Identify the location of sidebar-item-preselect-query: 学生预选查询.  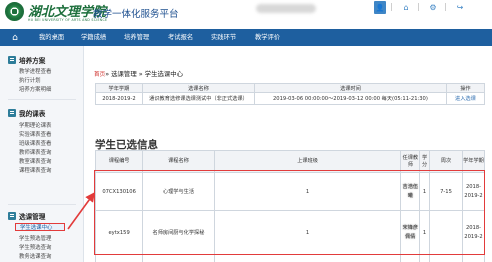
(35, 247).